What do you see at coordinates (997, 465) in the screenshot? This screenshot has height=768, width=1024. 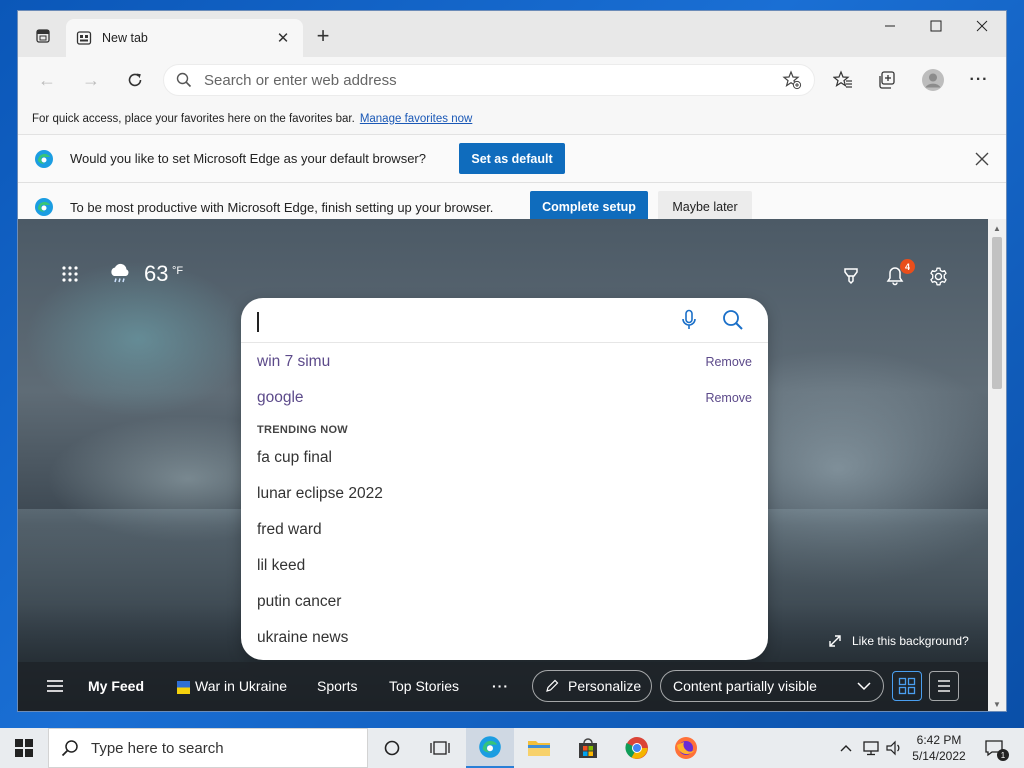 I see `page-scrollbar: ▲ ▼` at bounding box center [997, 465].